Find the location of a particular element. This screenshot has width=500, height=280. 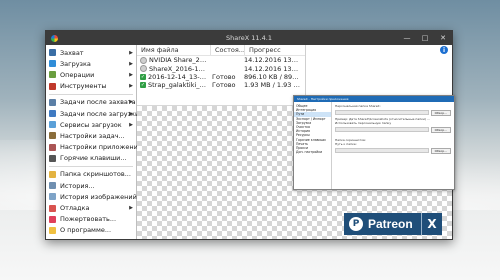

cell-progress: 14.12.2016 13:40:48 is located at coordinates (272, 60).